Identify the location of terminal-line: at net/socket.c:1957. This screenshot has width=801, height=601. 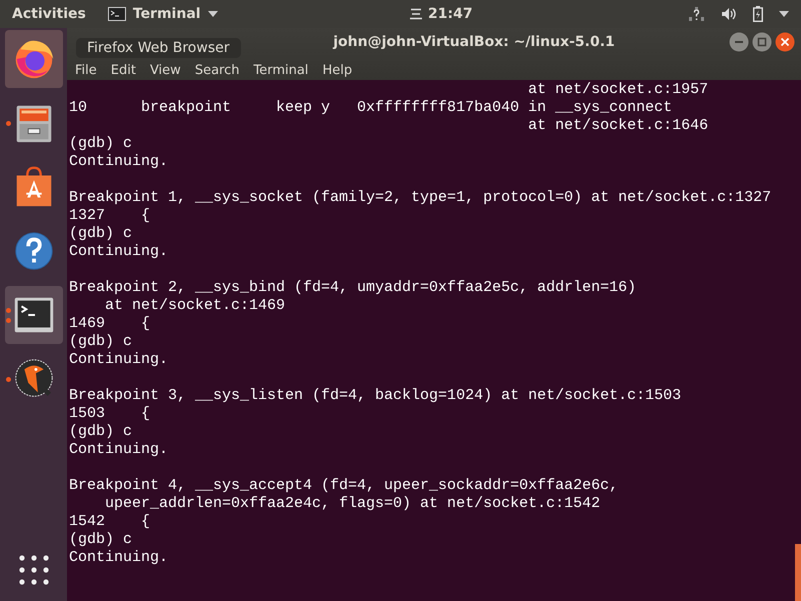
(618, 90).